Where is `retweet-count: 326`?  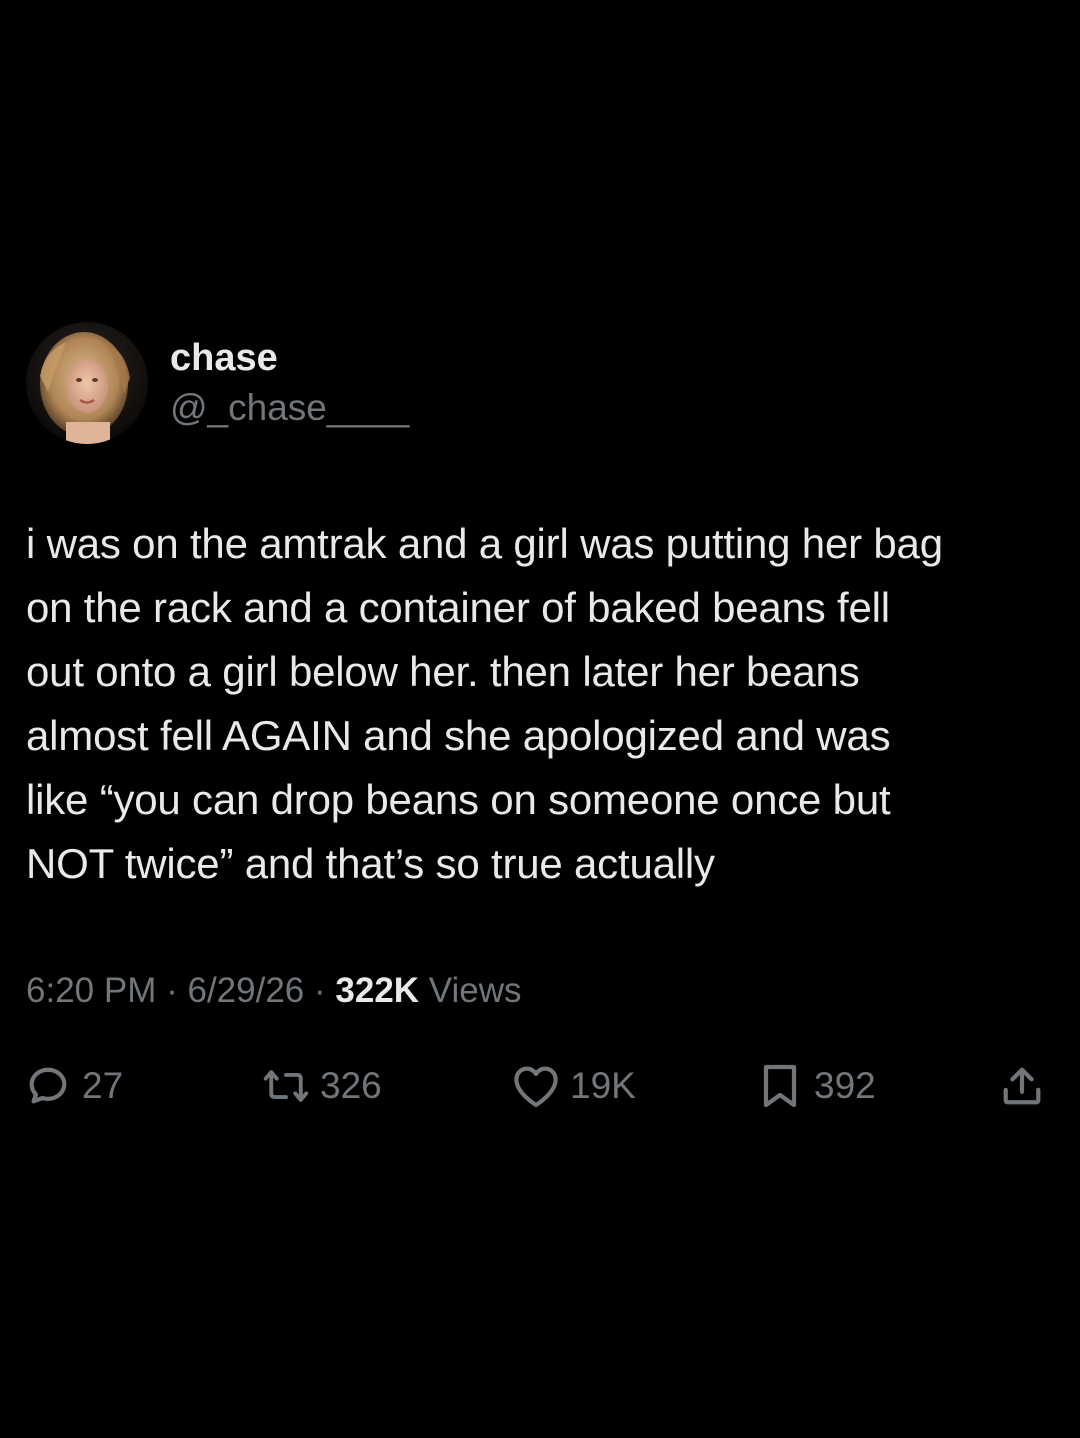 retweet-count: 326 is located at coordinates (351, 1085).